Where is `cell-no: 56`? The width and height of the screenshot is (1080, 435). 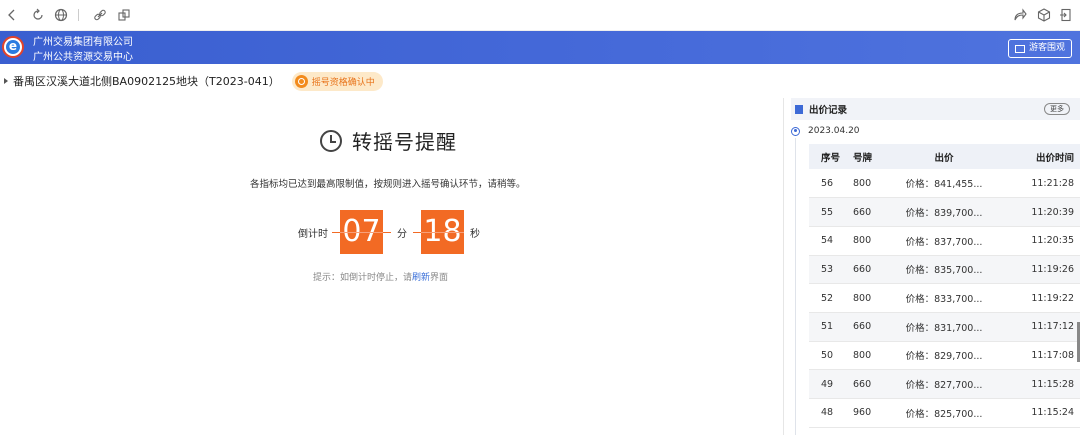 cell-no: 56 is located at coordinates (827, 184).